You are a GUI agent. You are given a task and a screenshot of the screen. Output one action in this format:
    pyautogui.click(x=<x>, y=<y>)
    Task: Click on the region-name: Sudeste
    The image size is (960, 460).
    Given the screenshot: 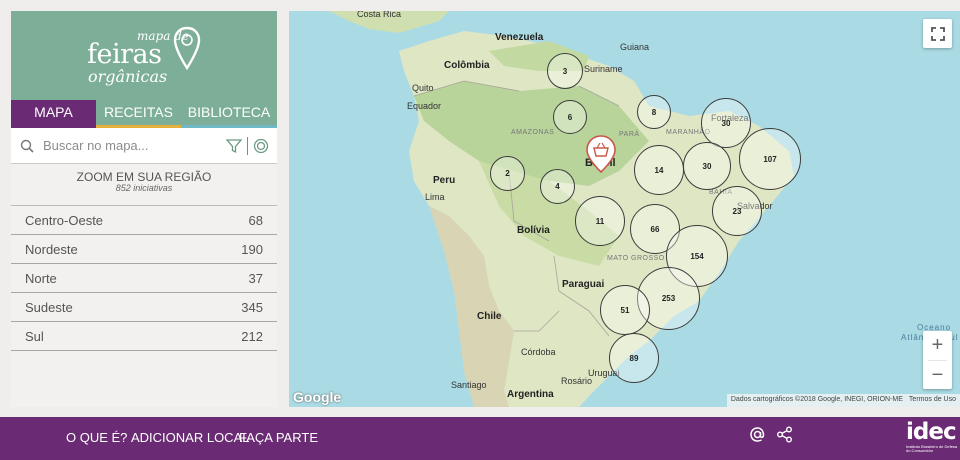 What is the action you would take?
    pyautogui.click(x=49, y=307)
    